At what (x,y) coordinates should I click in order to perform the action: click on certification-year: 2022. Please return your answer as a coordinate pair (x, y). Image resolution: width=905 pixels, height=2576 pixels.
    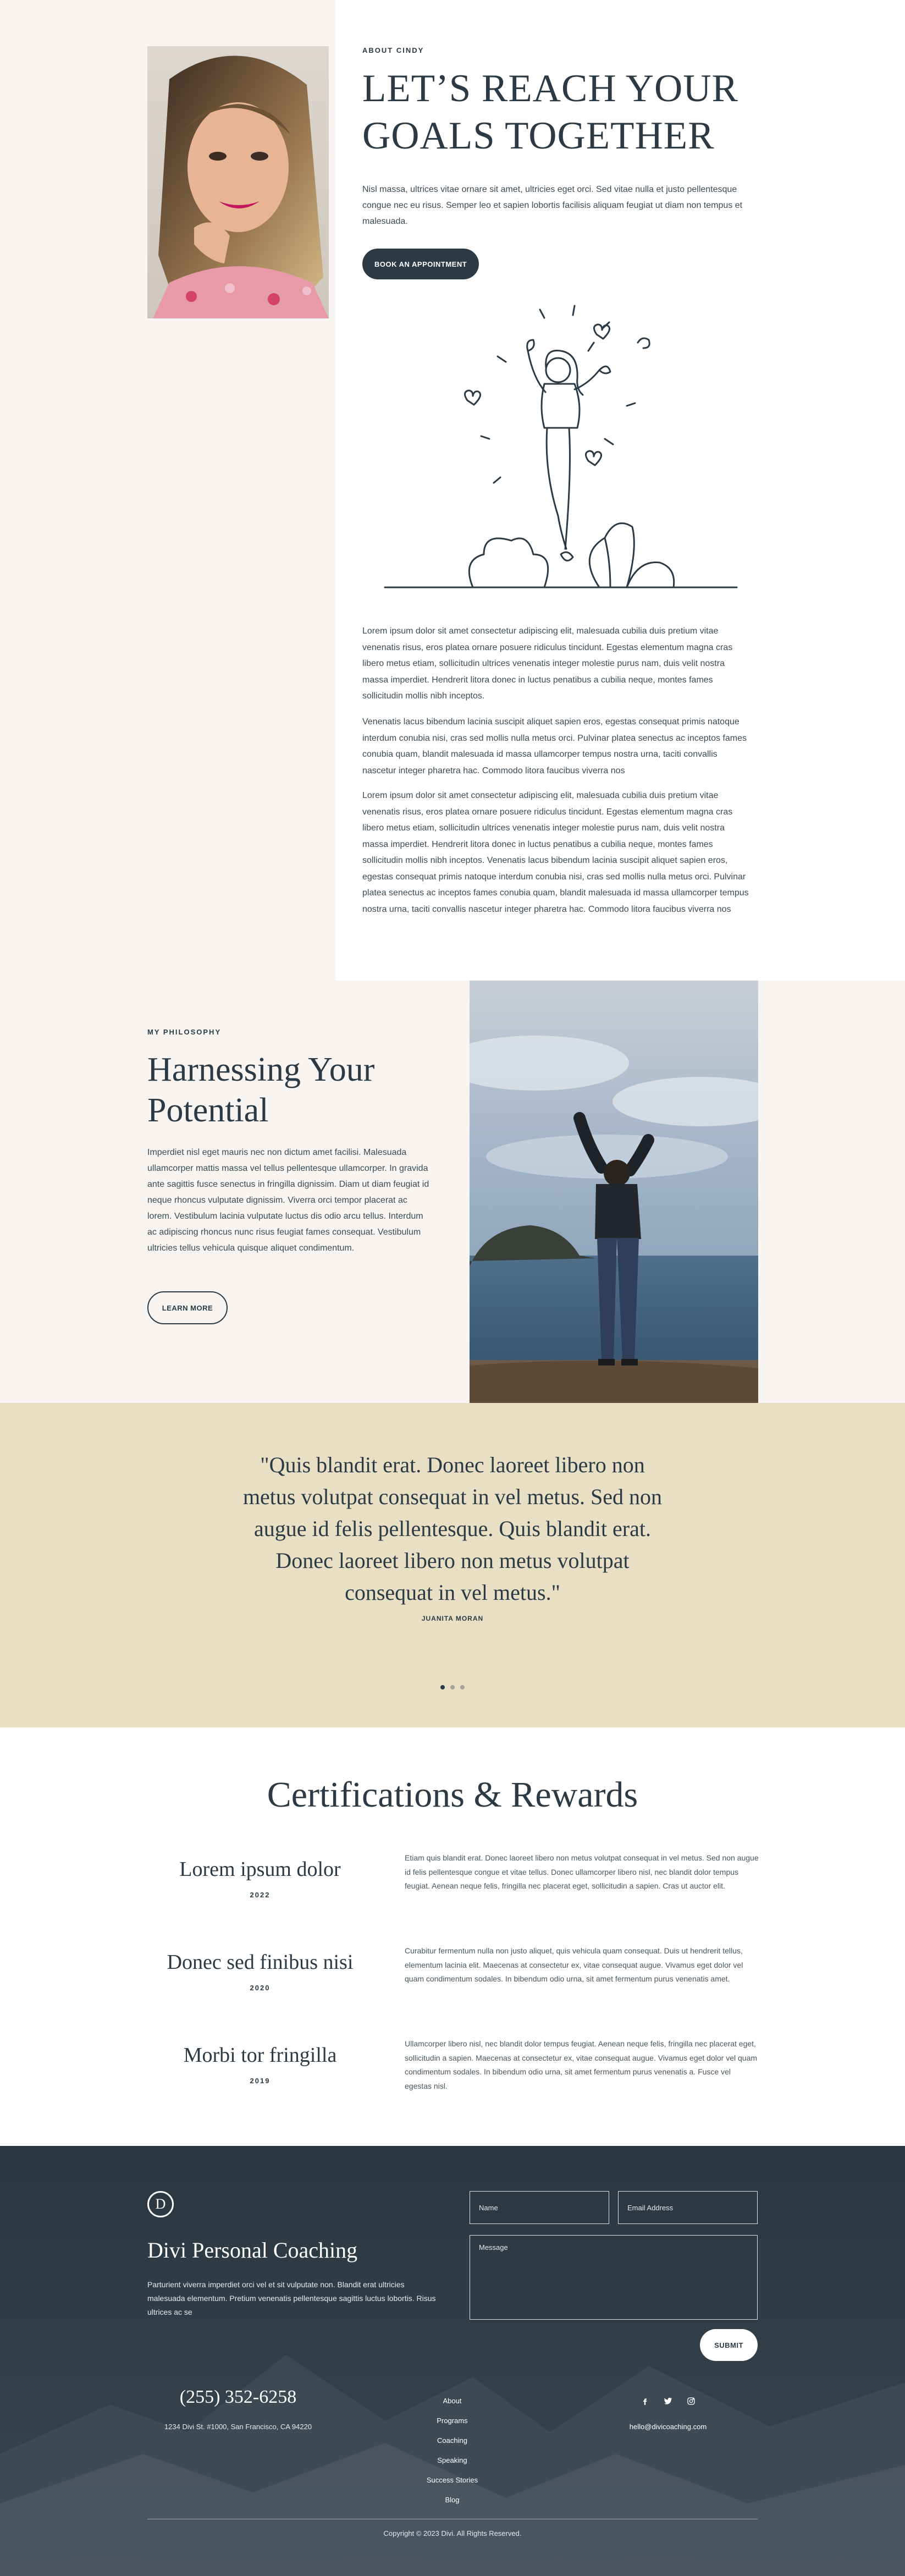
    Looking at the image, I should click on (260, 1895).